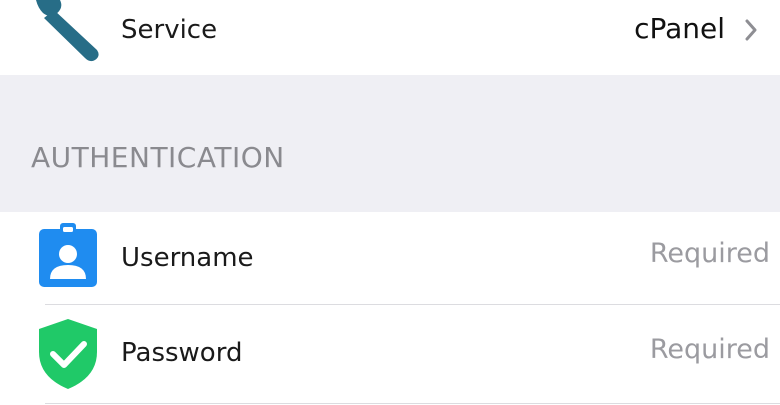  I want to click on password-field: Required, so click(710, 350).